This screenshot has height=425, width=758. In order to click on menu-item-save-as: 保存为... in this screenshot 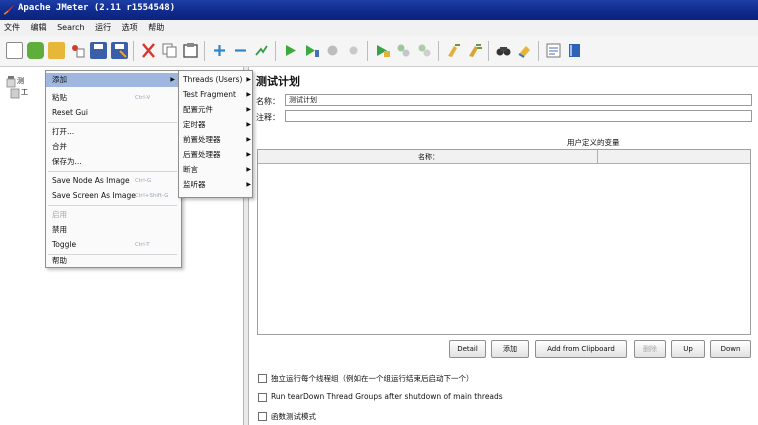, I will do `click(112, 162)`.